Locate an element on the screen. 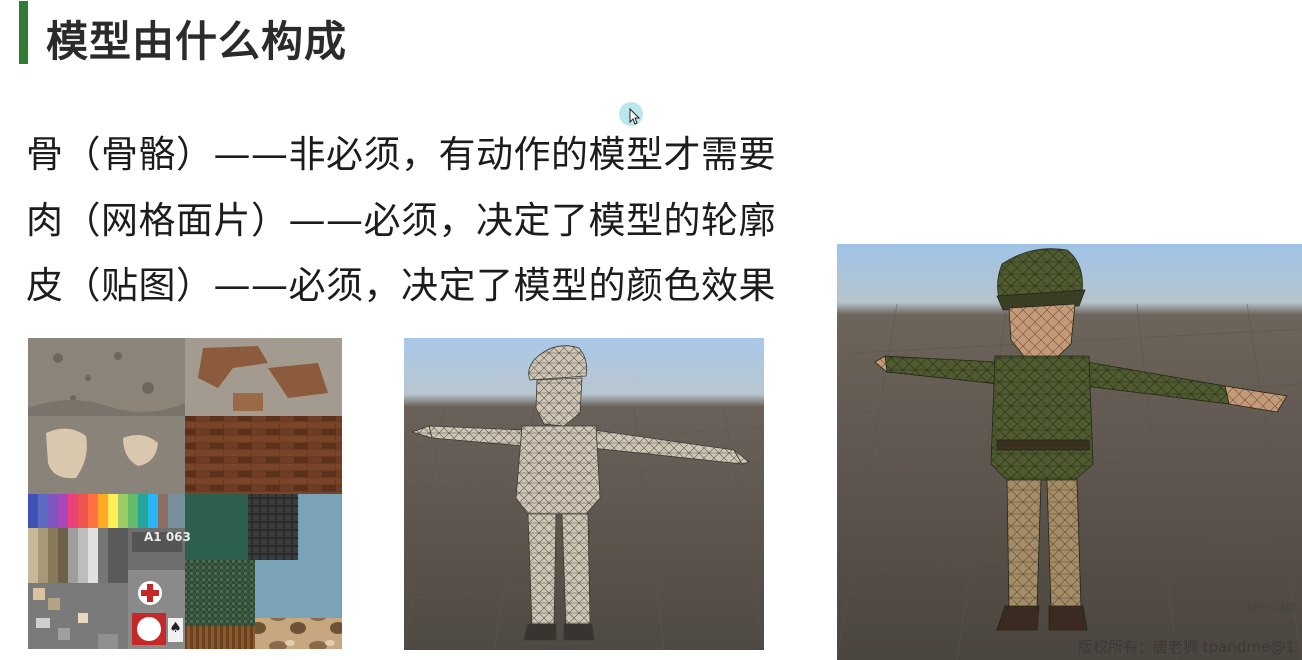 Image resolution: width=1302 pixels, height=660 pixels. bullet-mesh: 肉（网格面片）——必须，决定了模型的轮廓 is located at coordinates (401, 220).